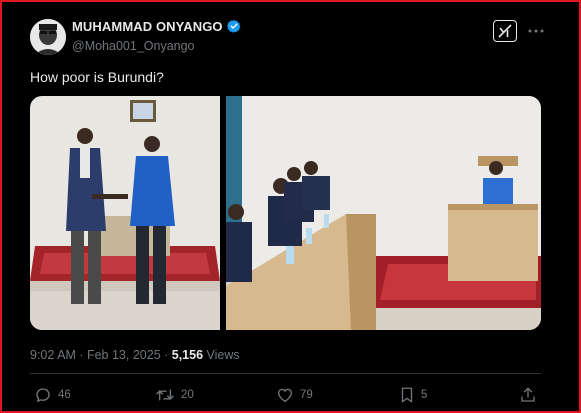 Image resolution: width=581 pixels, height=413 pixels. Describe the element at coordinates (233, 28) in the screenshot. I see `verified-badge-icon` at that location.